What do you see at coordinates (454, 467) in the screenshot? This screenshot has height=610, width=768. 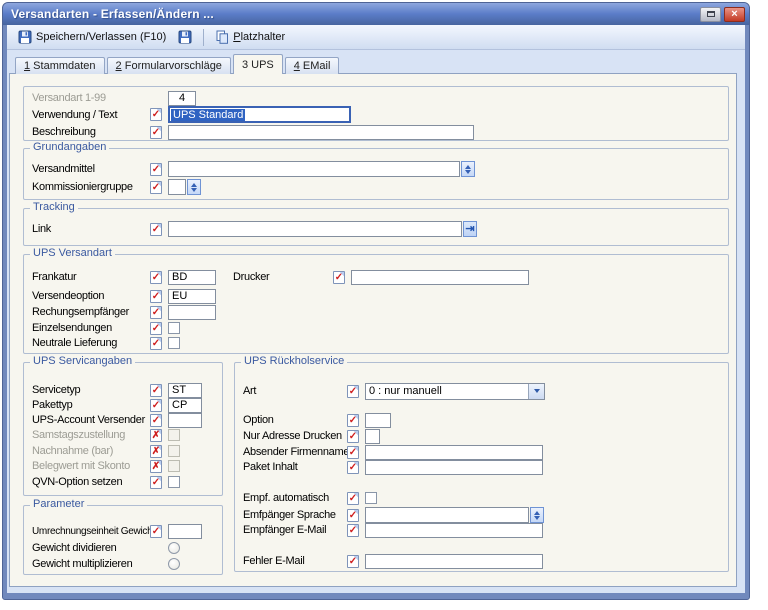 I see `paket-inhalt-field` at bounding box center [454, 467].